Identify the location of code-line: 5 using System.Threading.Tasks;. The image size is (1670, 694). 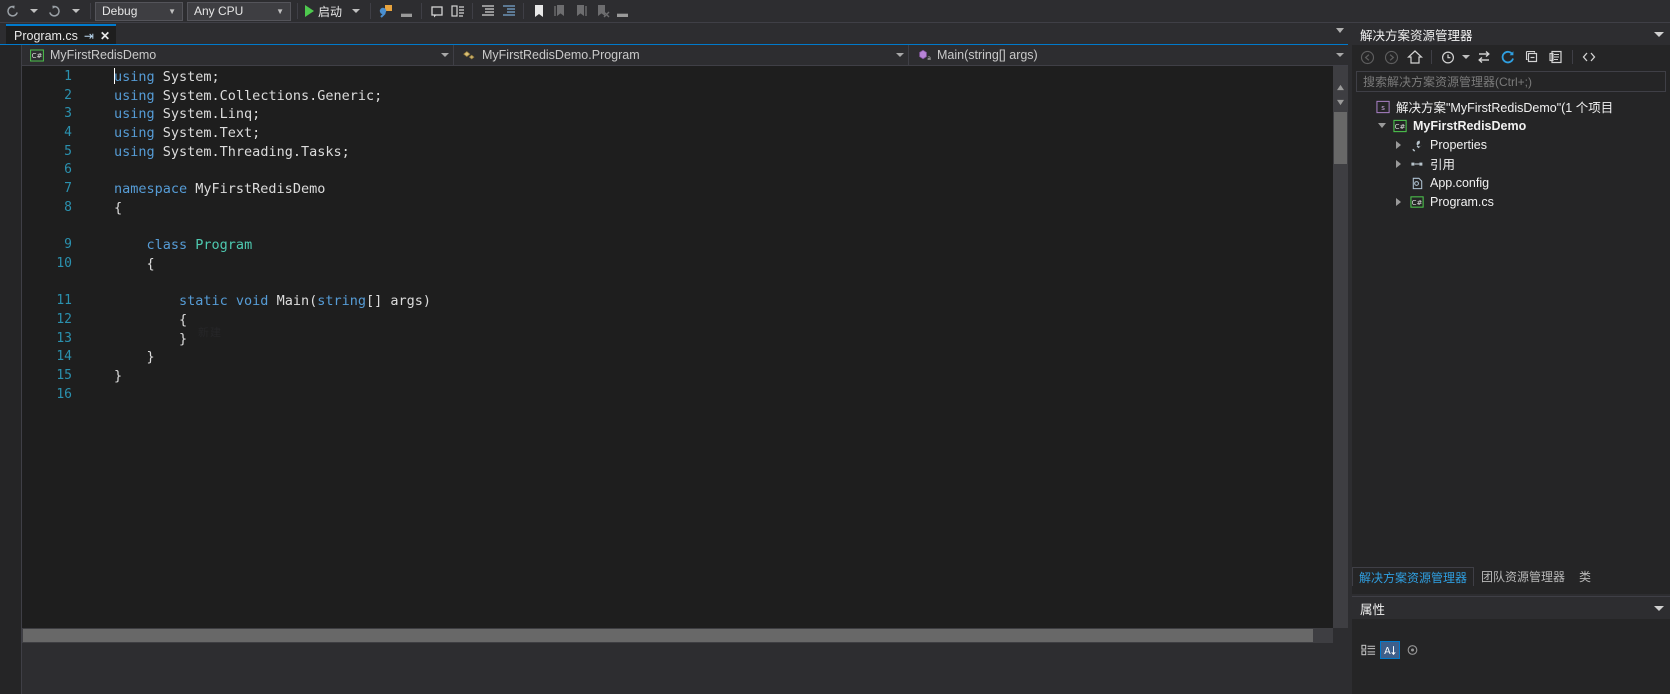
(677, 152).